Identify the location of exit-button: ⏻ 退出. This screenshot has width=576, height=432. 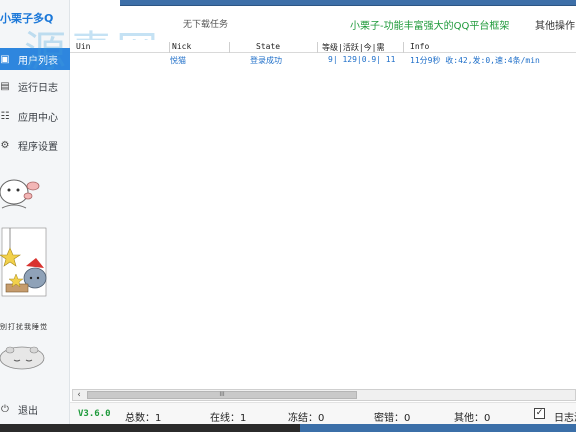
(35, 409).